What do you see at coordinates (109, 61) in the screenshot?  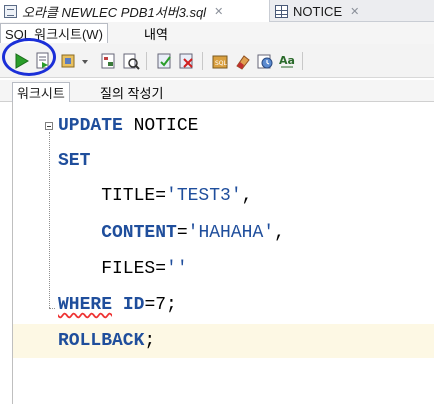 I see `explain-plan-icon` at bounding box center [109, 61].